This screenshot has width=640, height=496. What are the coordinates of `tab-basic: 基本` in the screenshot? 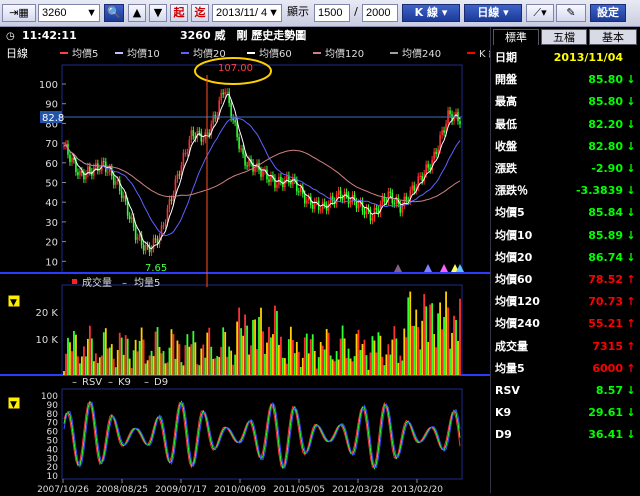 It's located at (613, 37).